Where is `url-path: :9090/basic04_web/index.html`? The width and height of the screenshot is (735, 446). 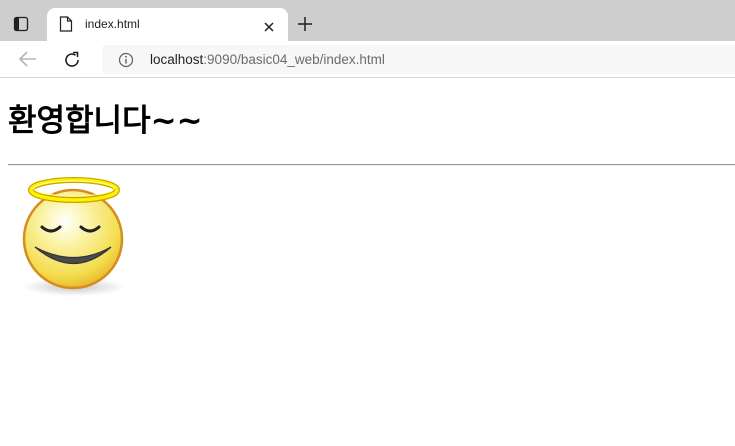
url-path: :9090/basic04_web/index.html is located at coordinates (294, 59).